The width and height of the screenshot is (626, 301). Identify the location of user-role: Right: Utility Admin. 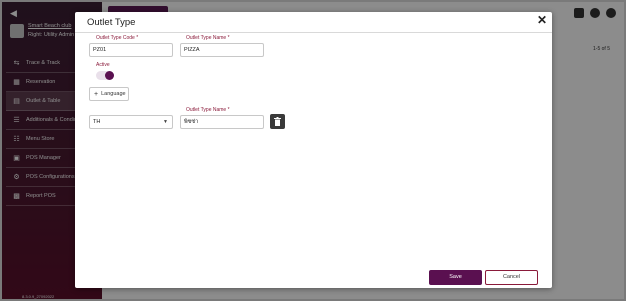
(51, 35).